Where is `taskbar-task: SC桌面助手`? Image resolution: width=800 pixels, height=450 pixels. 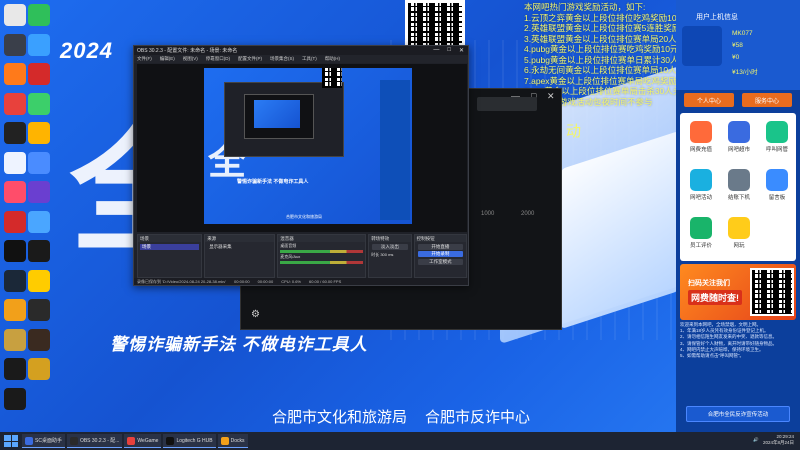
taskbar-task: SC桌面助手 is located at coordinates (43, 441).